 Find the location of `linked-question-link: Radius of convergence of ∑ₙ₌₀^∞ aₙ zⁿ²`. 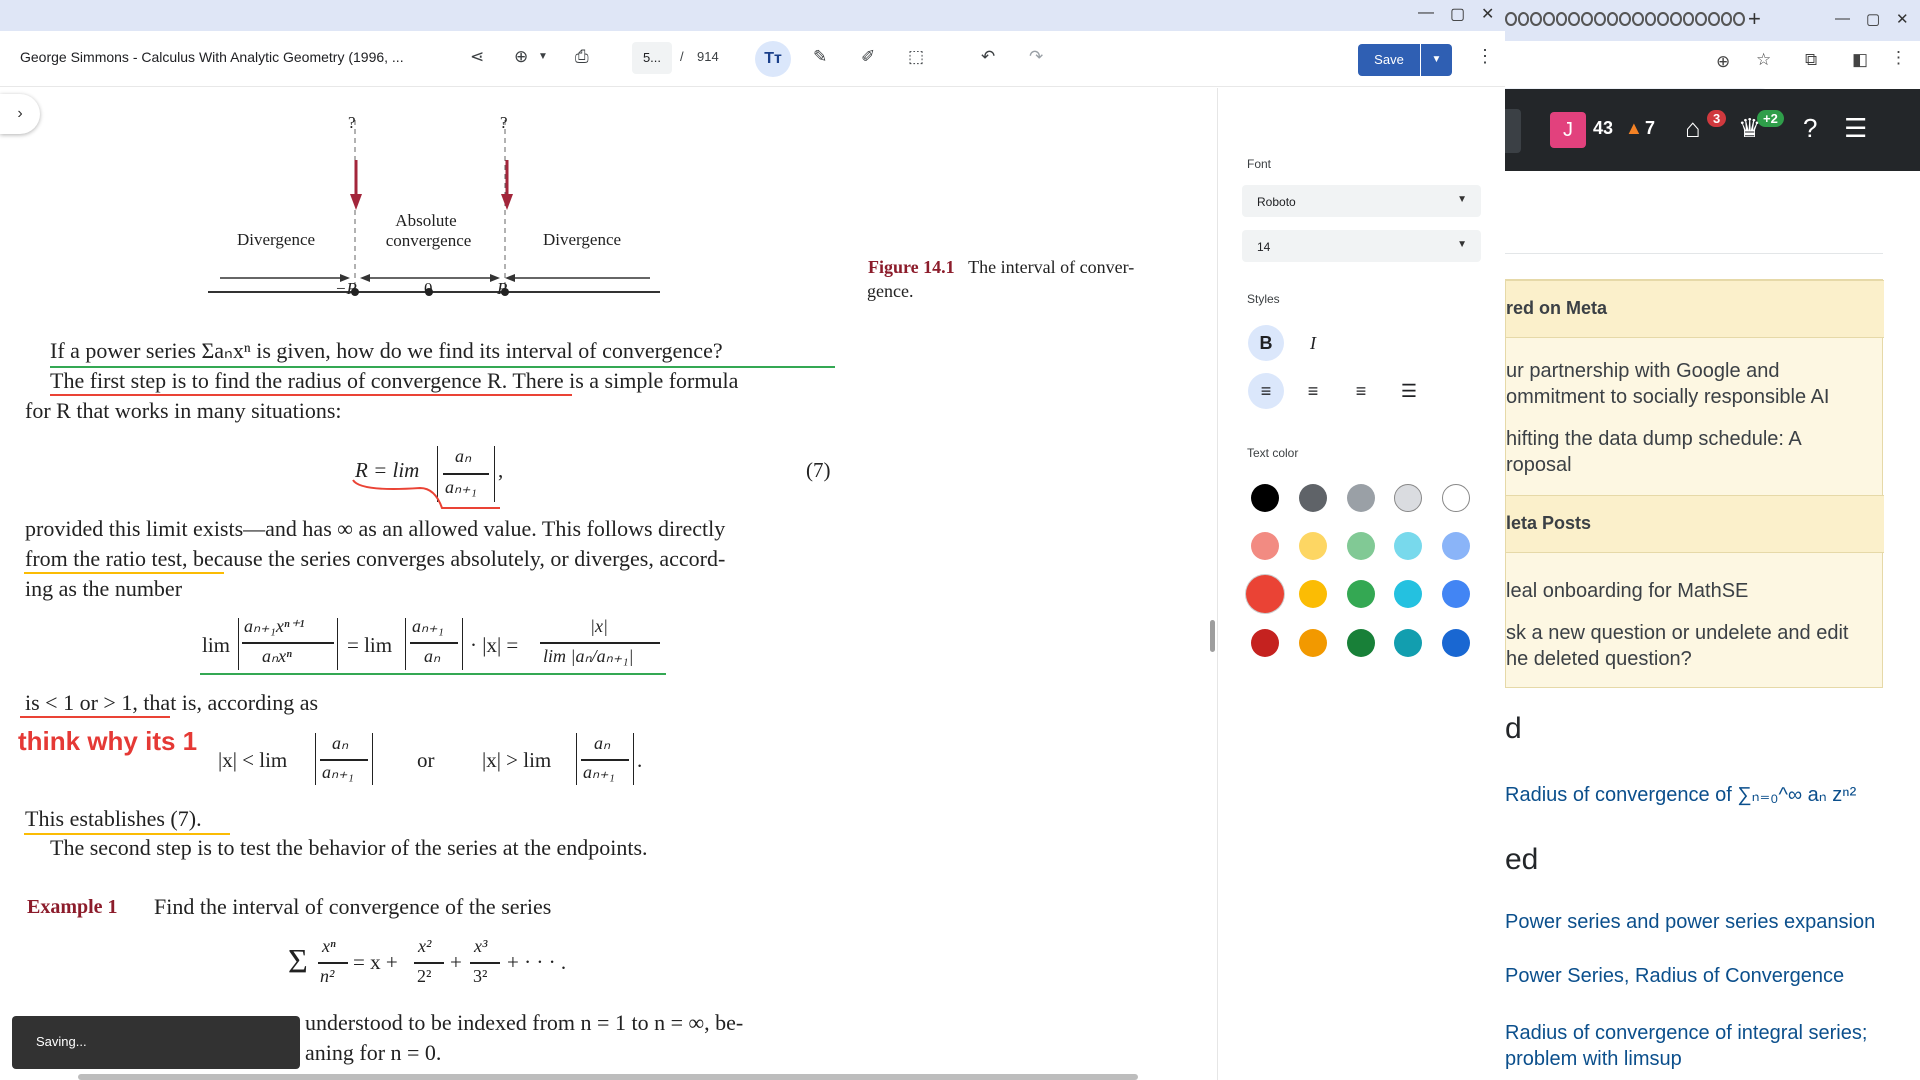

linked-question-link: Radius of convergence of ∑ₙ₌₀^∞ aₙ zⁿ² is located at coordinates (1700, 795).